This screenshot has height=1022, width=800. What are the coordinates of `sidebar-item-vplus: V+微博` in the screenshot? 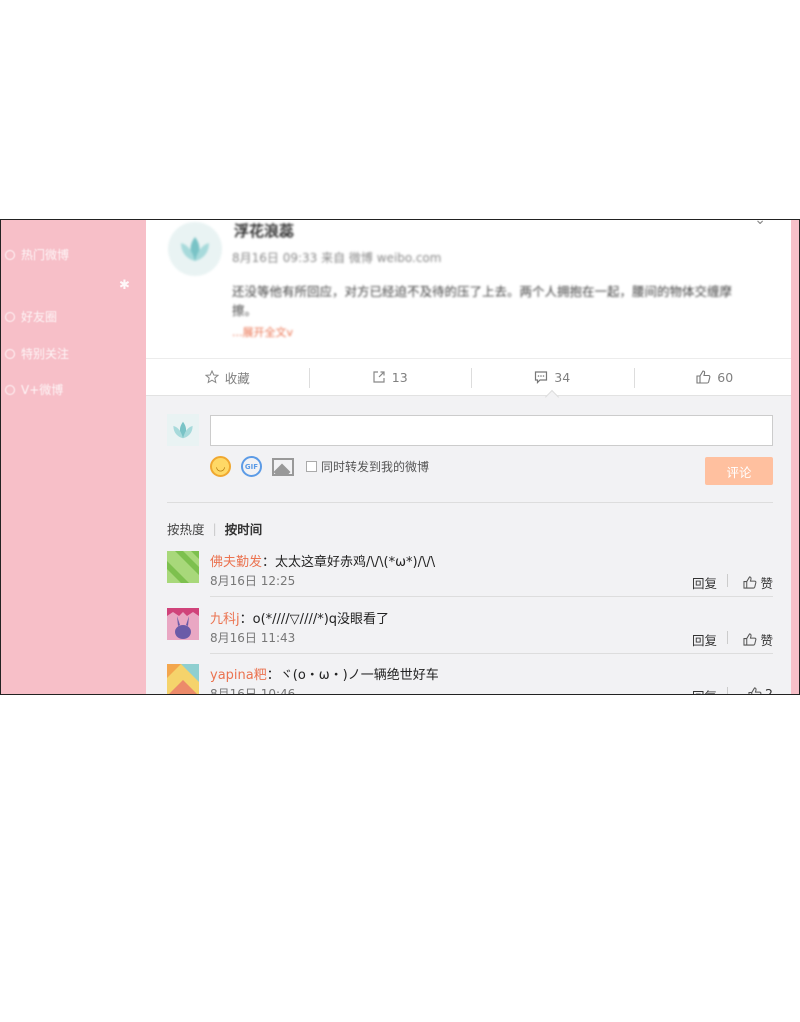 It's located at (34, 389).